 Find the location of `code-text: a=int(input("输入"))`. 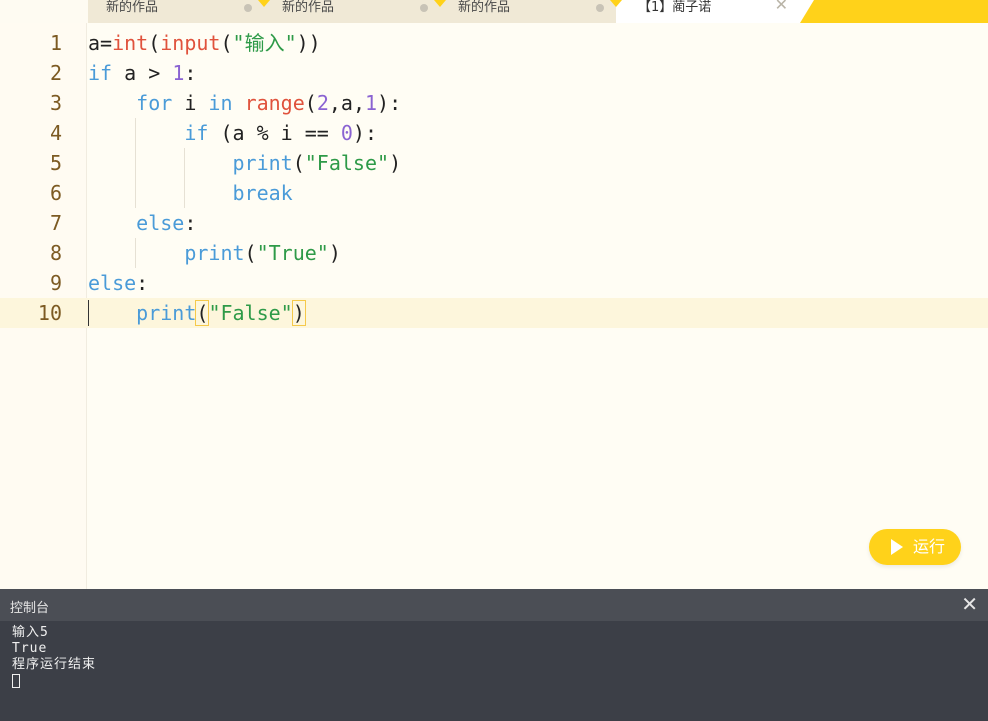

code-text: a=int(input("输入")) is located at coordinates (204, 43).